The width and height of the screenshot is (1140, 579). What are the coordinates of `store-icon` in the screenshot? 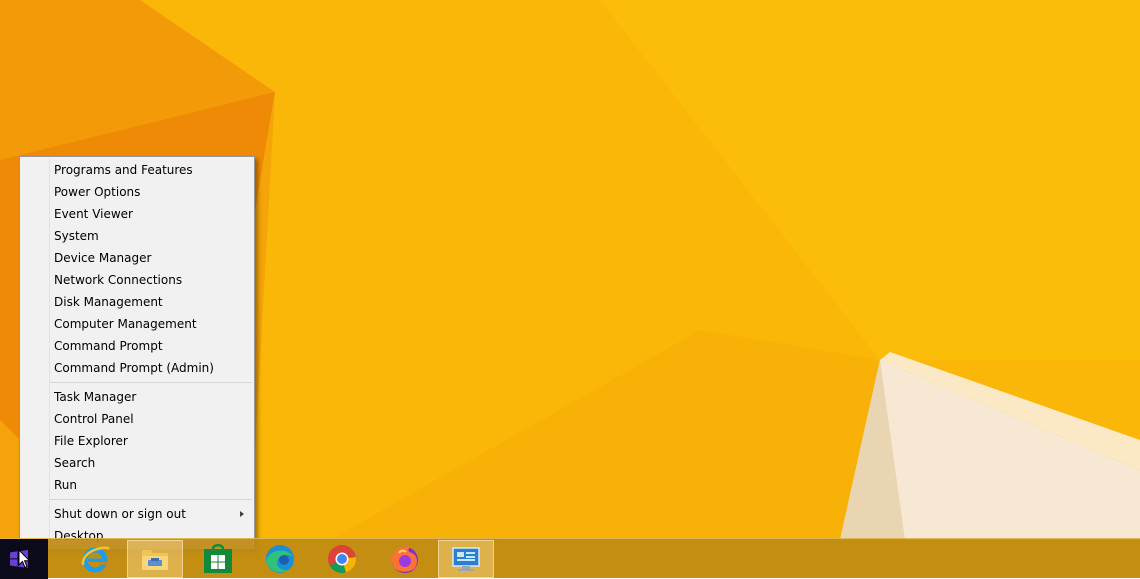 It's located at (218, 558).